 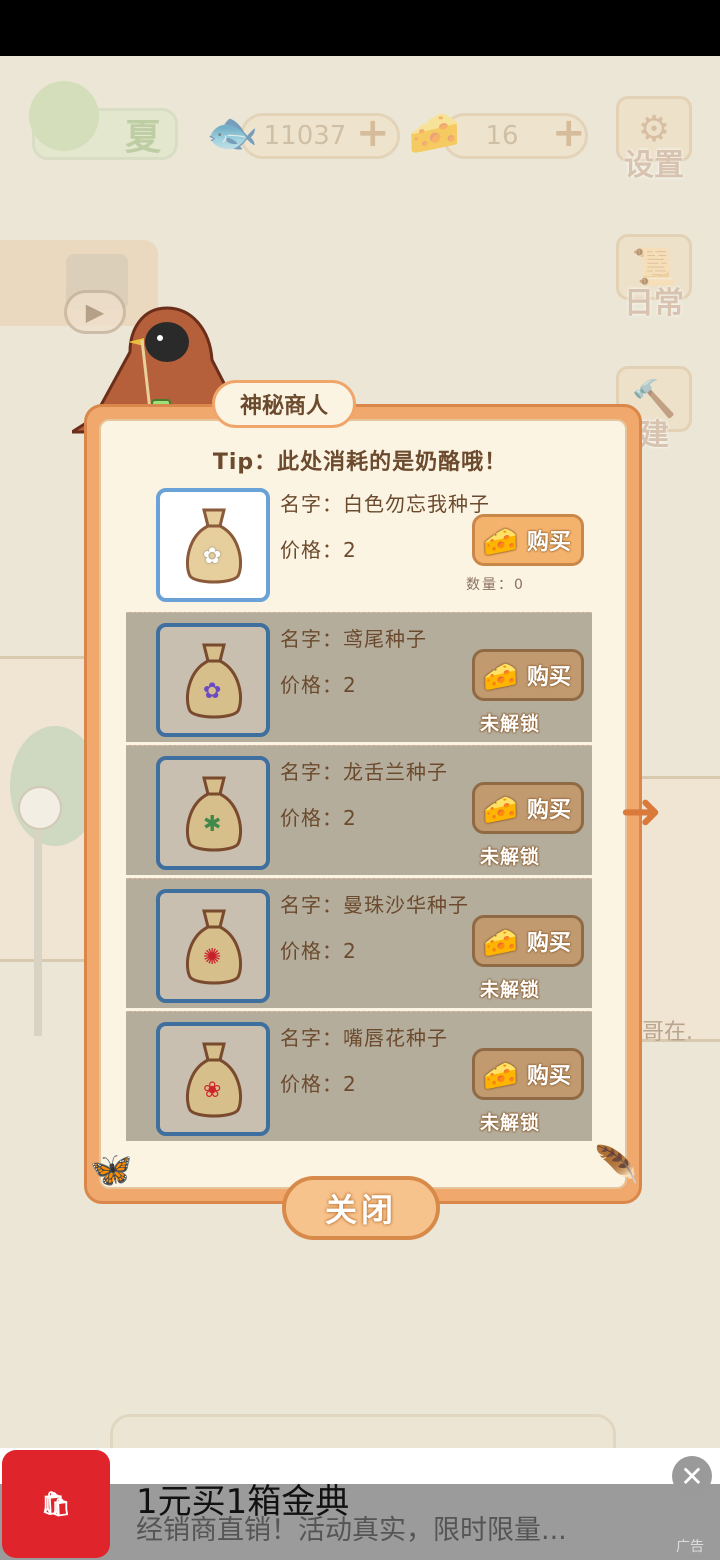 What do you see at coordinates (361, 1208) in the screenshot?
I see `close-button: 关闭` at bounding box center [361, 1208].